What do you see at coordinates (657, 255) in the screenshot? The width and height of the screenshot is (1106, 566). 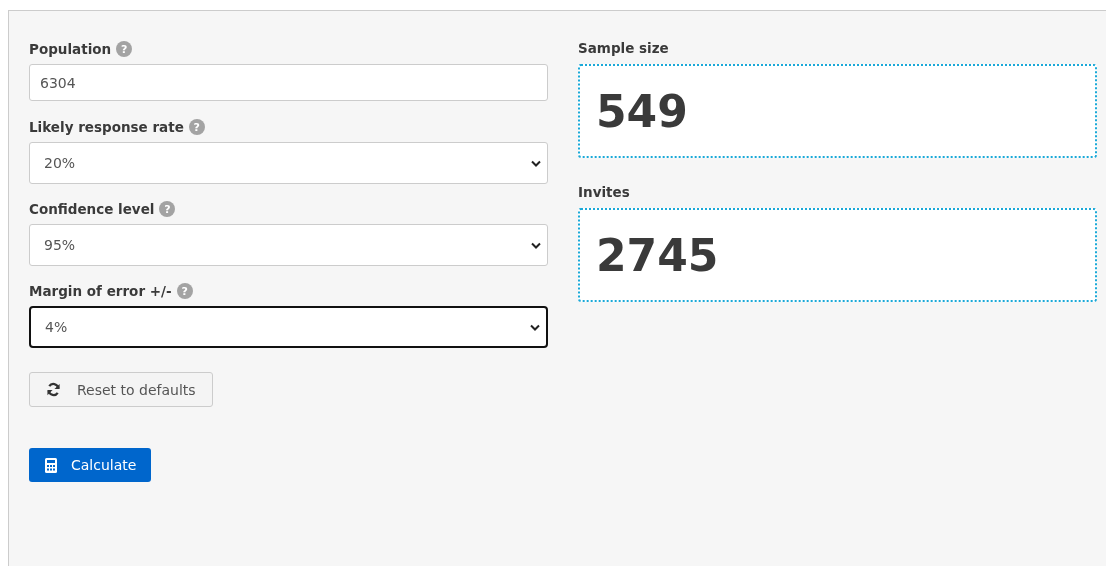 I see `result-value: 2745` at bounding box center [657, 255].